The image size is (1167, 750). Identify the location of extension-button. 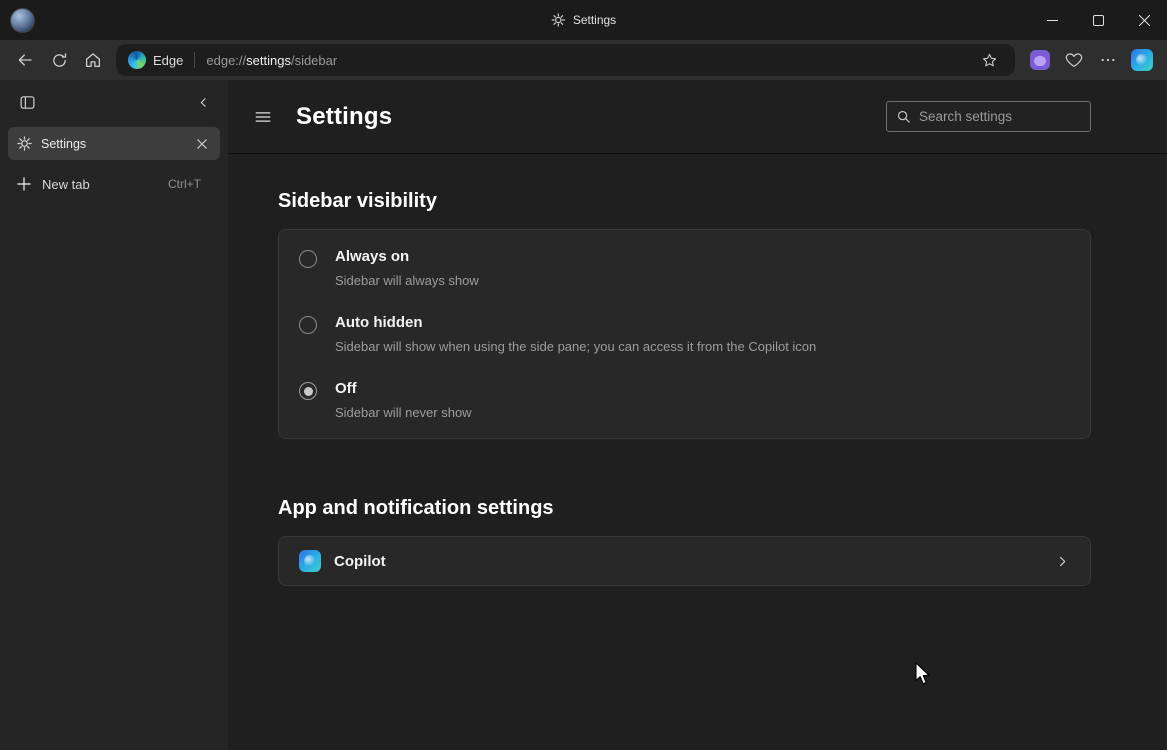
(1040, 60).